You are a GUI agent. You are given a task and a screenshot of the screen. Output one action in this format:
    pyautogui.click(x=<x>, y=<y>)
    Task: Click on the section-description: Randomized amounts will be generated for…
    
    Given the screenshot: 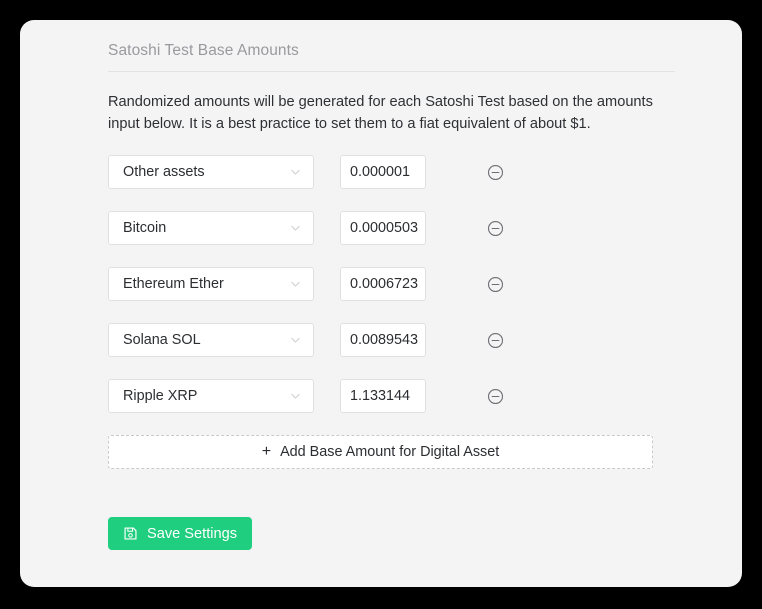 What is the action you would take?
    pyautogui.click(x=380, y=113)
    